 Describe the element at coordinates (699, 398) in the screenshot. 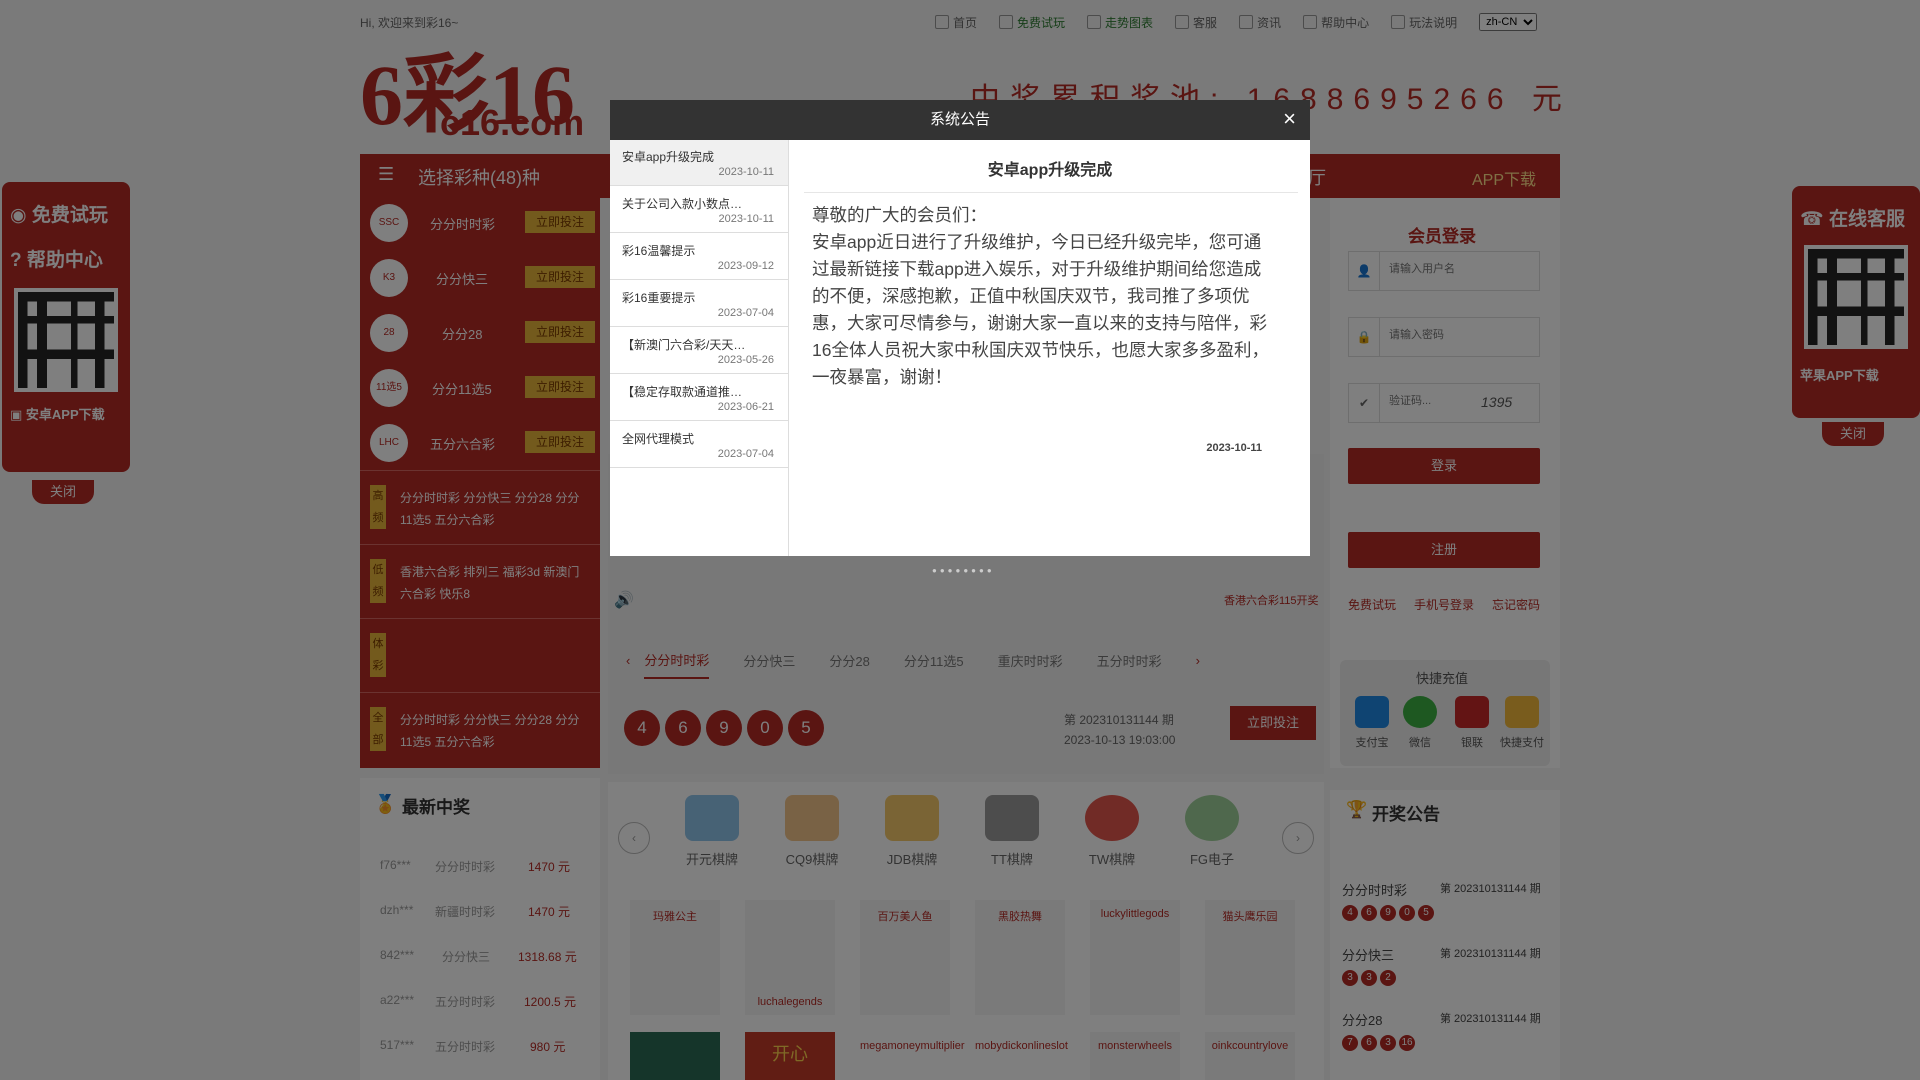

I see `announcement-item: 【稳定存取款通道推… 2023-06-21` at that location.